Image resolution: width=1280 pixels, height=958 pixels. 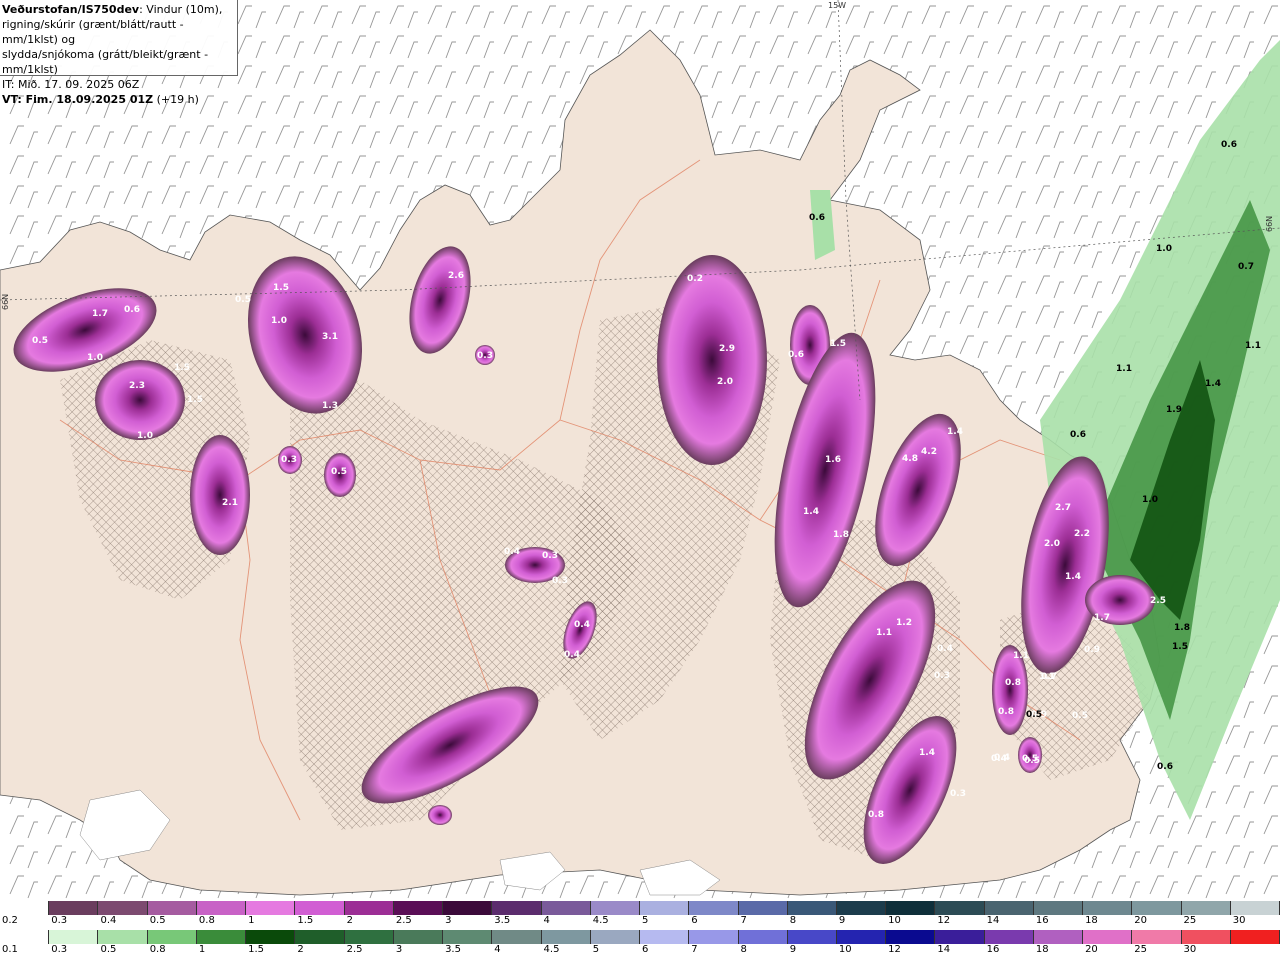 What do you see at coordinates (78, 99) in the screenshot?
I see `valid-time: VT: Fim. 18.09.2025 01Z` at bounding box center [78, 99].